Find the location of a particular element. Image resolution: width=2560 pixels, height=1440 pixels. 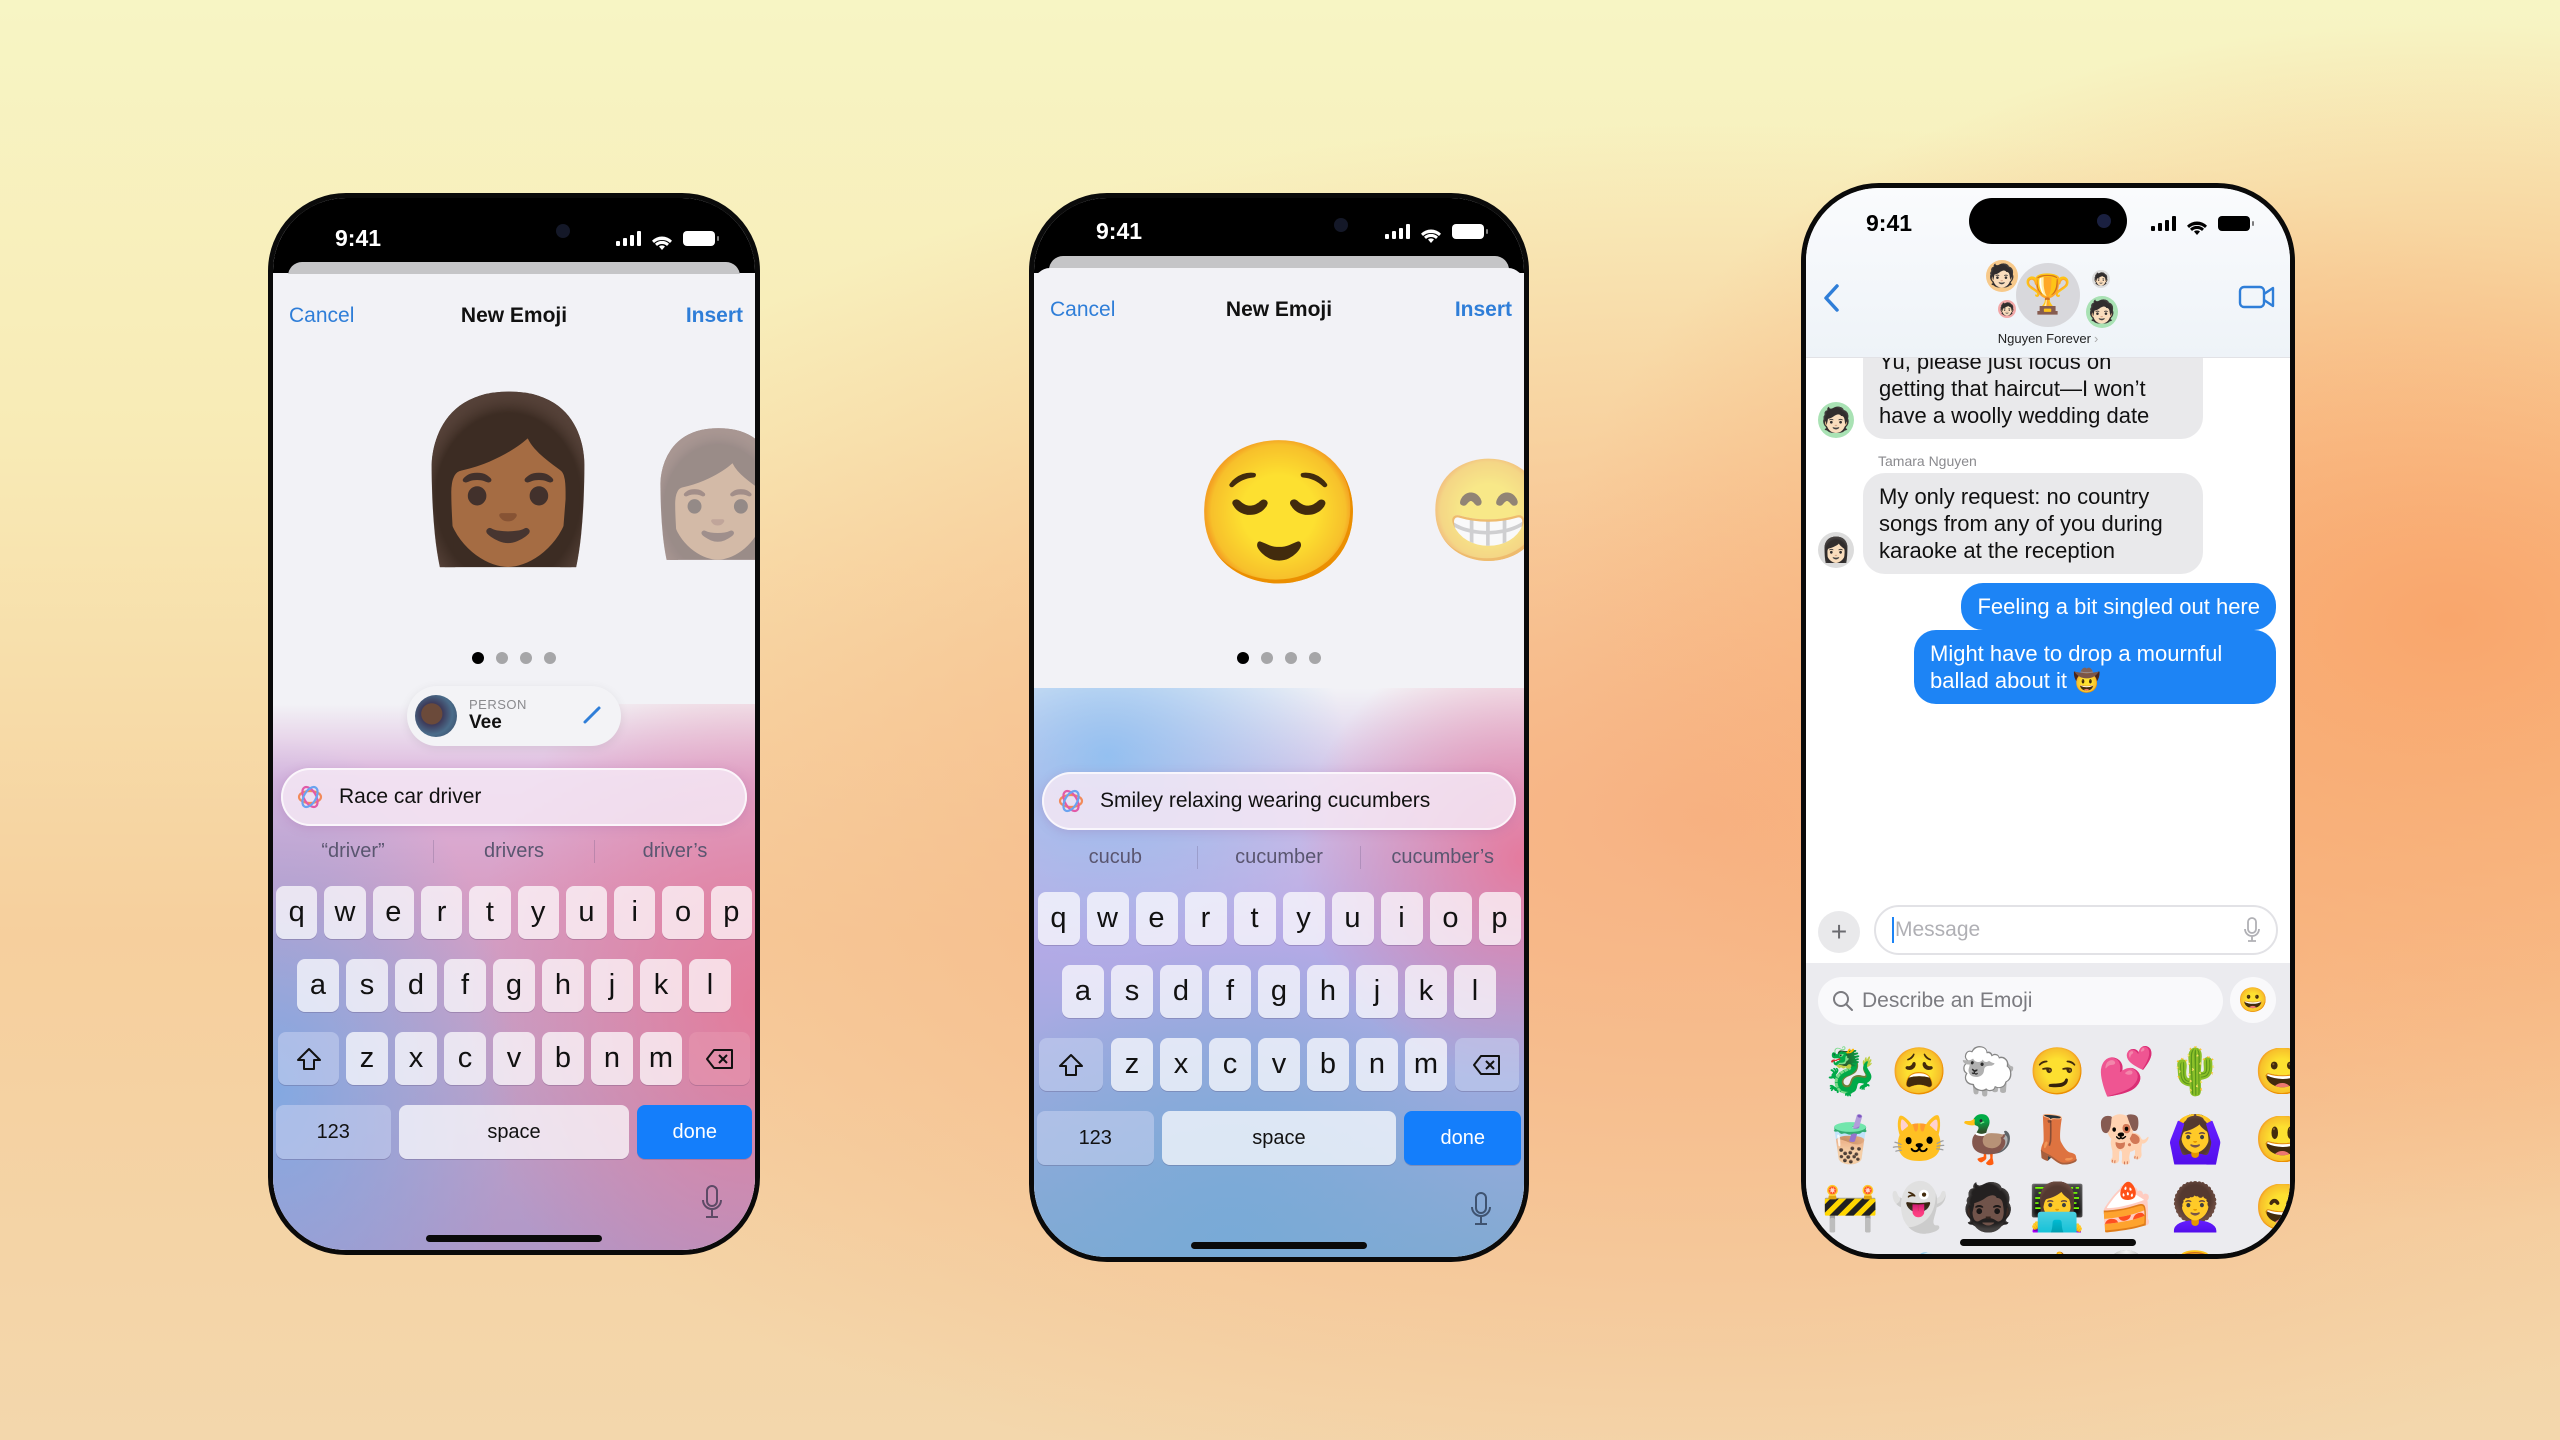

emoji-key: 🏆 is located at coordinates (2195, 1253).